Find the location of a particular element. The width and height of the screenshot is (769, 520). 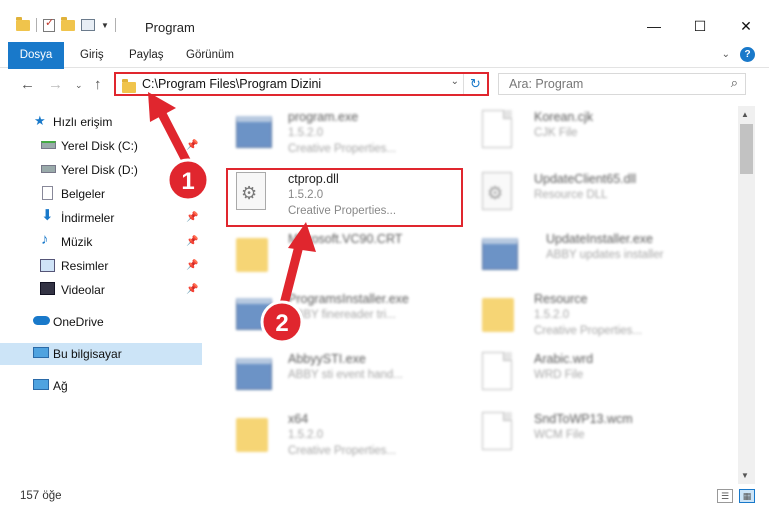

pictures-icon is located at coordinates (47, 265).